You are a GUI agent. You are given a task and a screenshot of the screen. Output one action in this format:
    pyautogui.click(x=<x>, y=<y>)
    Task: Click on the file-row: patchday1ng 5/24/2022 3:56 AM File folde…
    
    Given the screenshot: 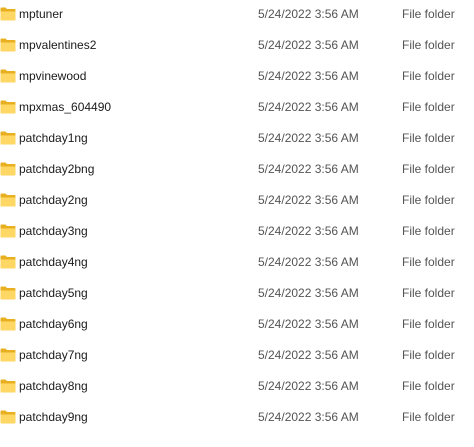 What is the action you would take?
    pyautogui.click(x=237, y=138)
    